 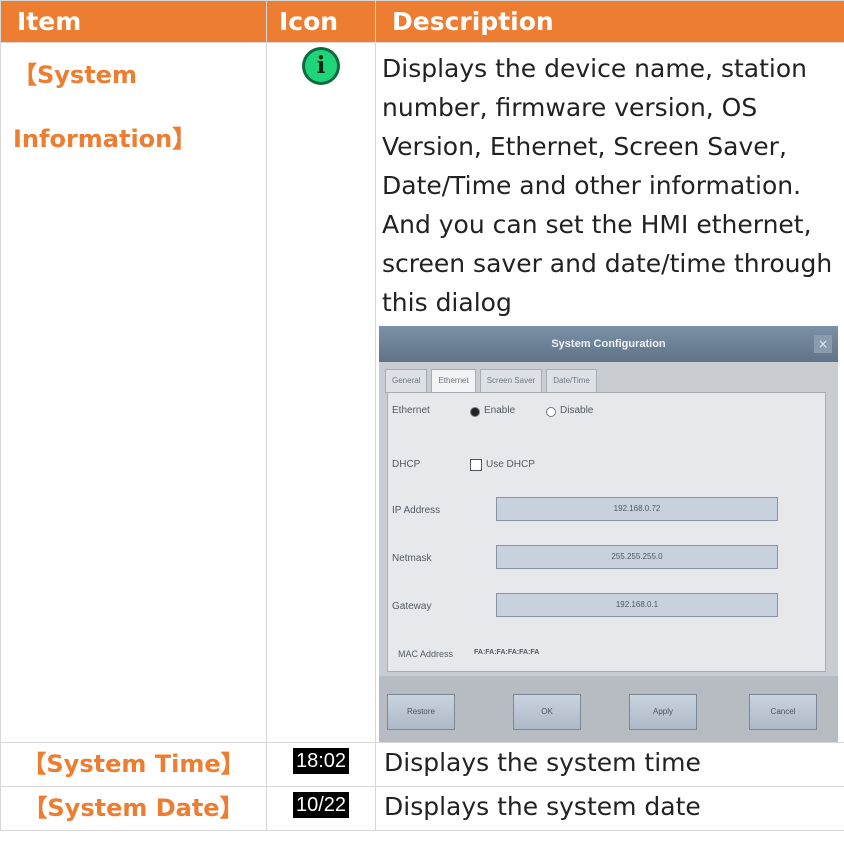 I want to click on item-label-line1: 【System, so click(x=75, y=75).